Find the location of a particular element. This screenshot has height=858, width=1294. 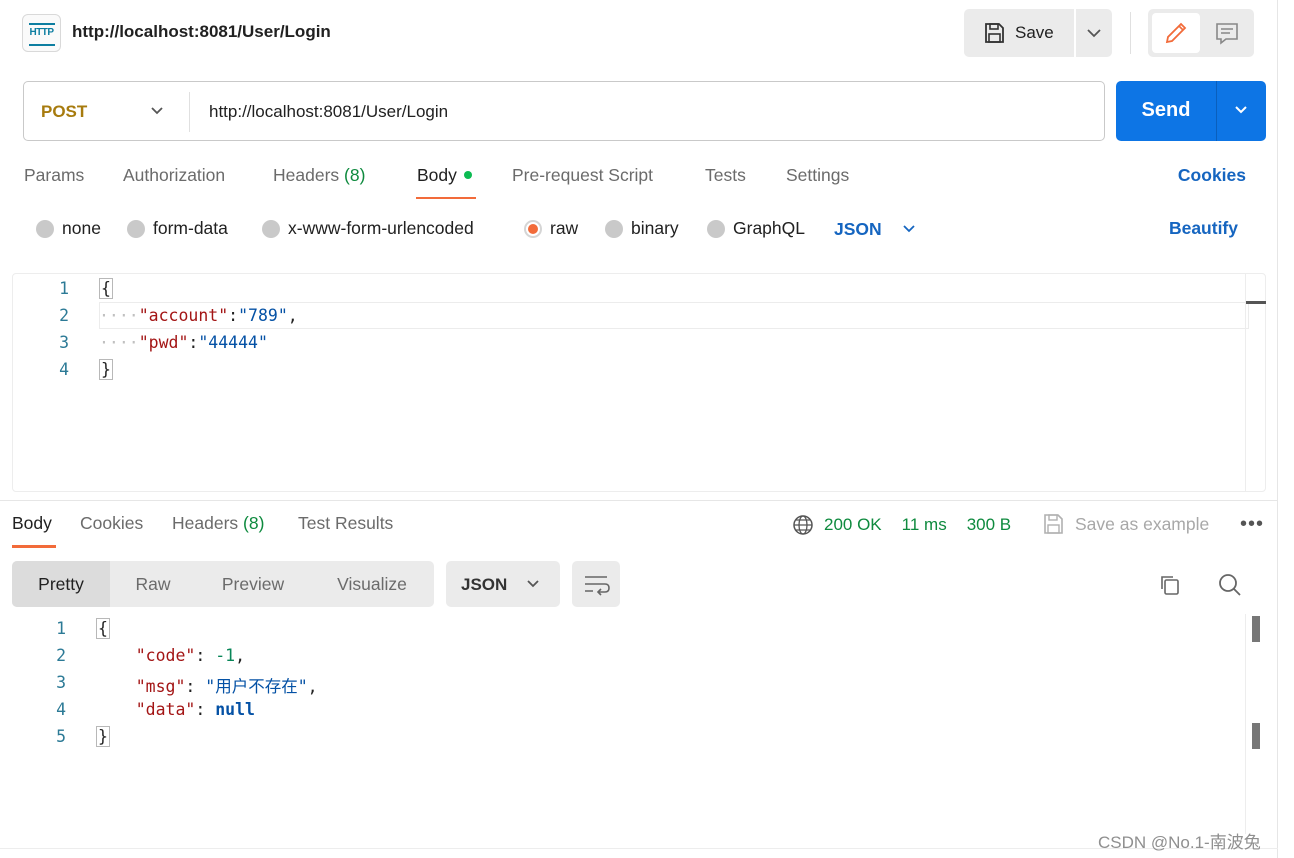

radio-form-data: form-data is located at coordinates (177, 228).